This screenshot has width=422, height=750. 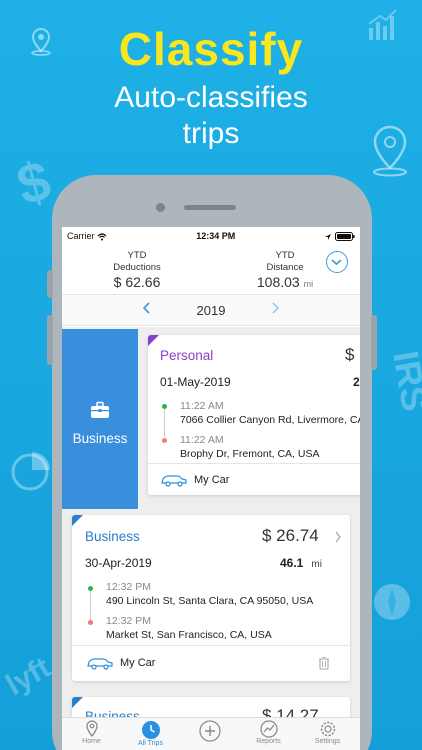 I want to click on briefcase-icon, so click(x=100, y=409).